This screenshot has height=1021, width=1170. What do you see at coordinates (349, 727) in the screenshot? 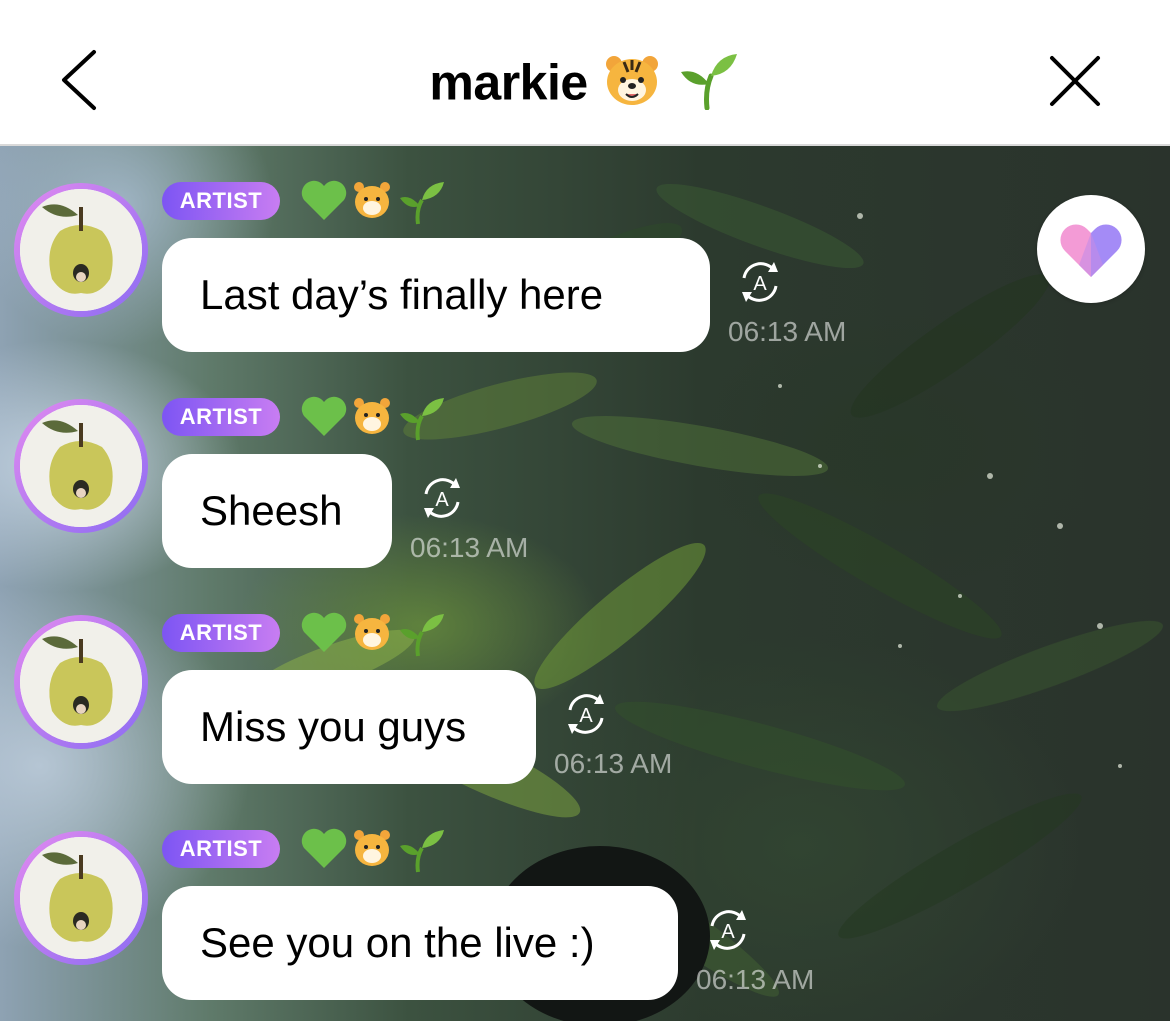
I see `message-bubble: Miss you guys` at bounding box center [349, 727].